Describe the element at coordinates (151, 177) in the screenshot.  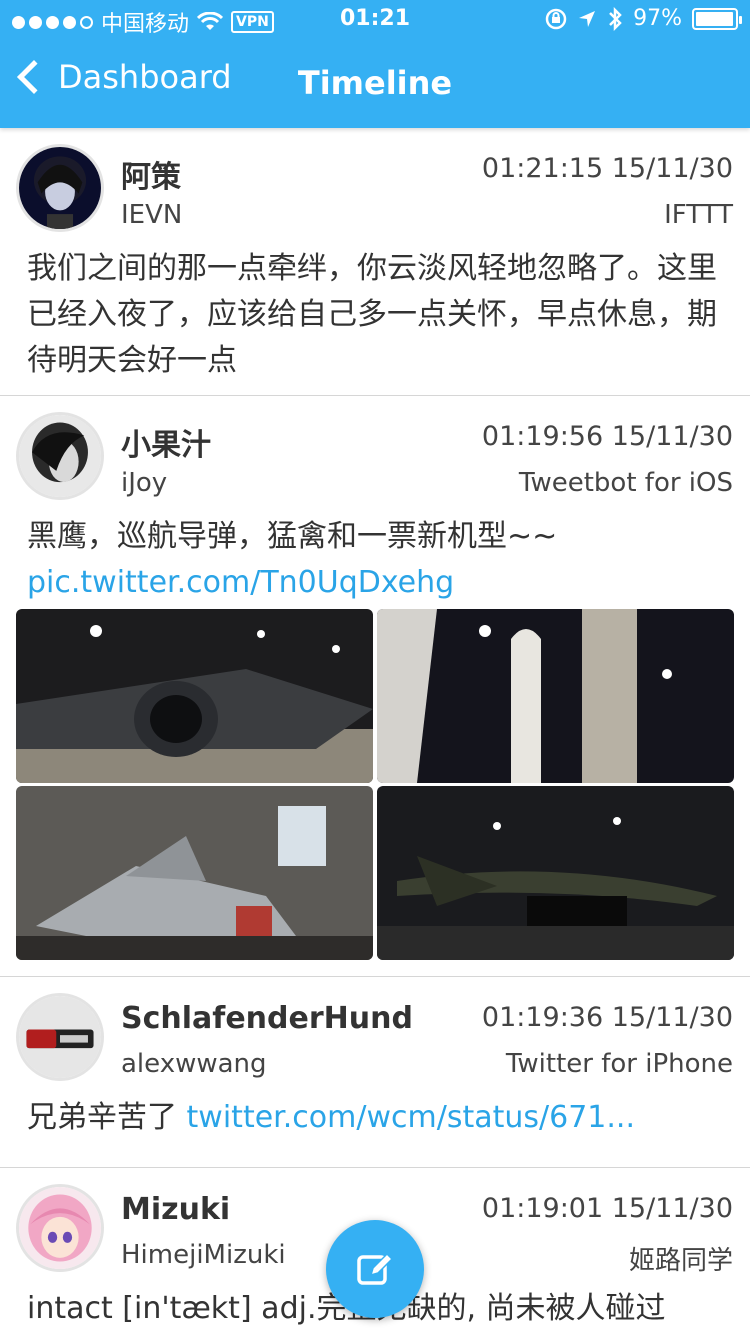
I see `author-name: 阿策` at that location.